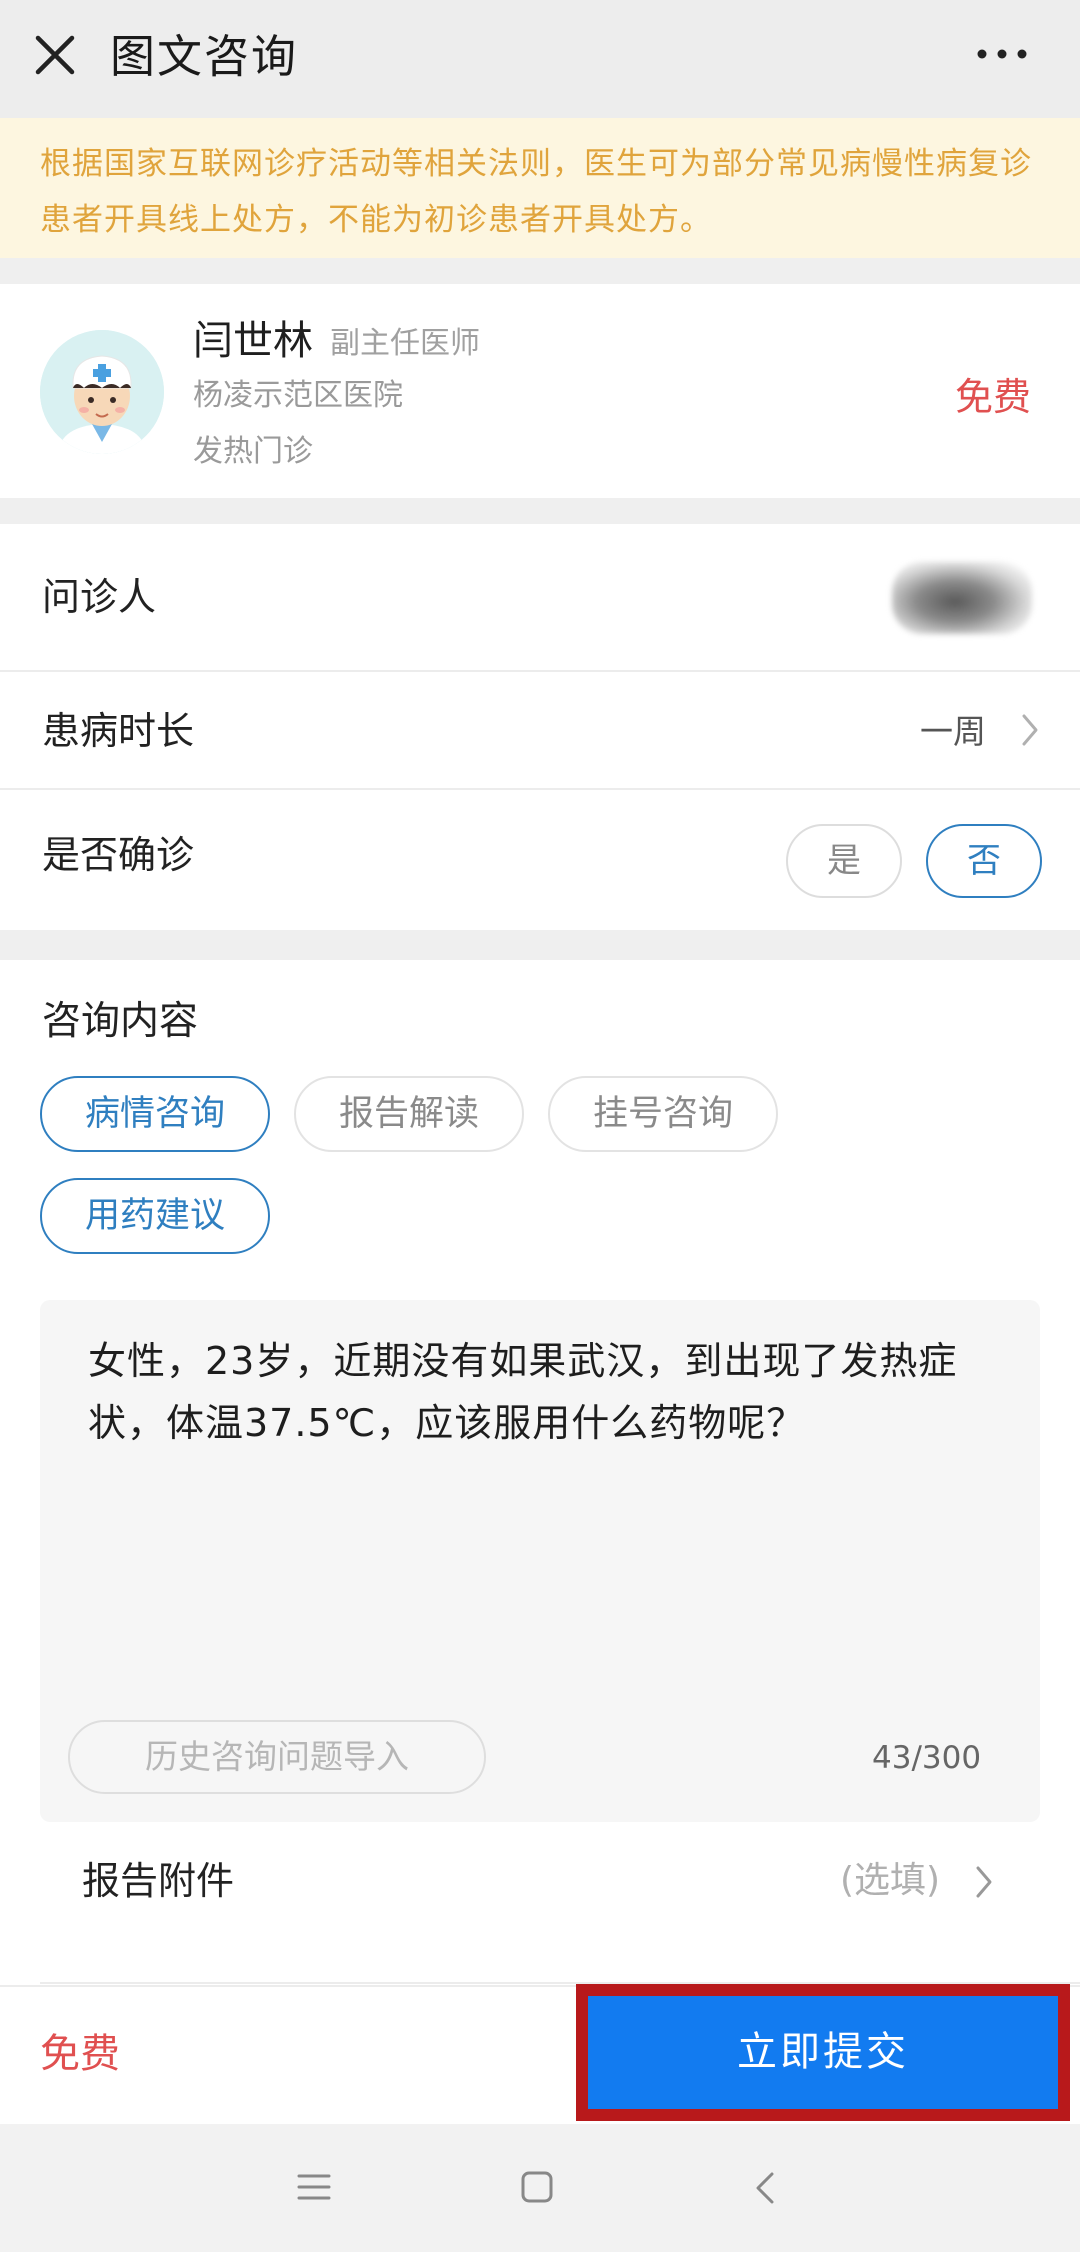 This screenshot has height=2252, width=1080. I want to click on patient-name-redacted, so click(962, 598).